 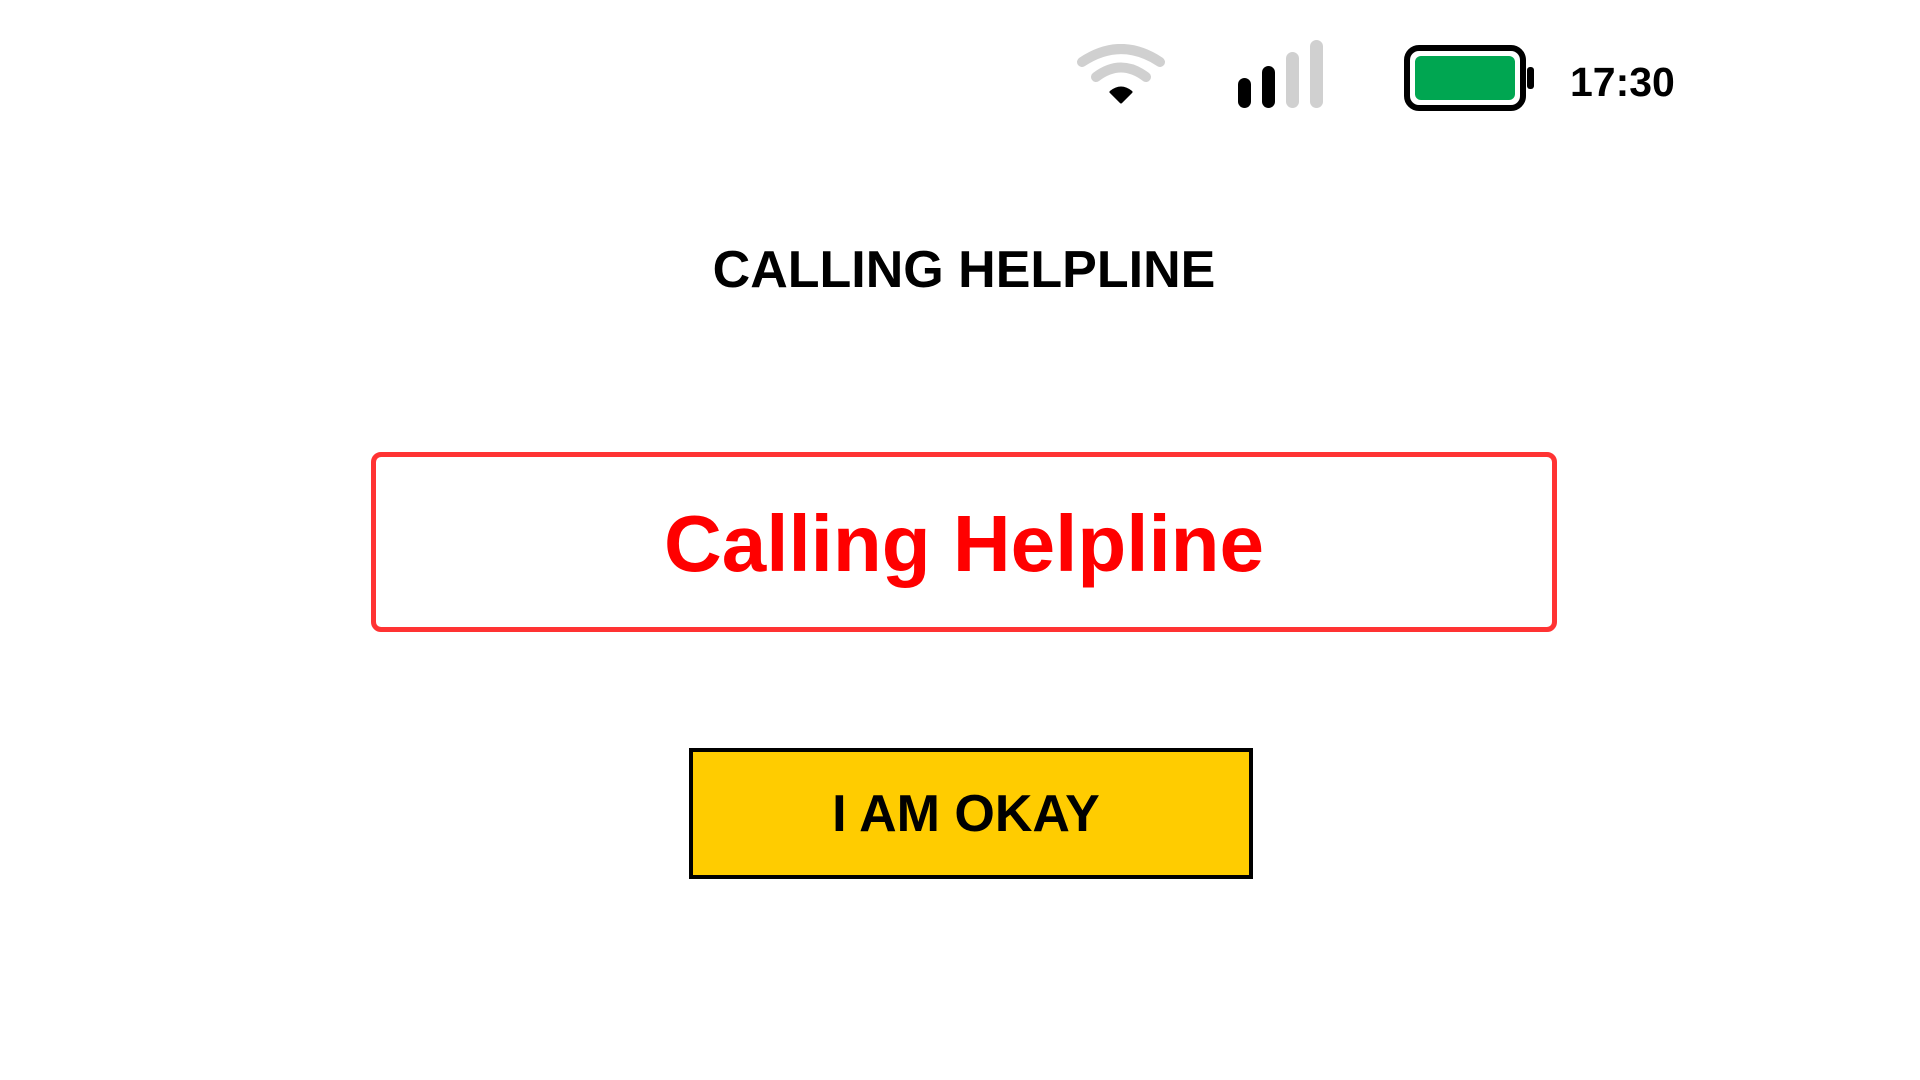 What do you see at coordinates (1622, 82) in the screenshot?
I see `status-bar-time: 17:30` at bounding box center [1622, 82].